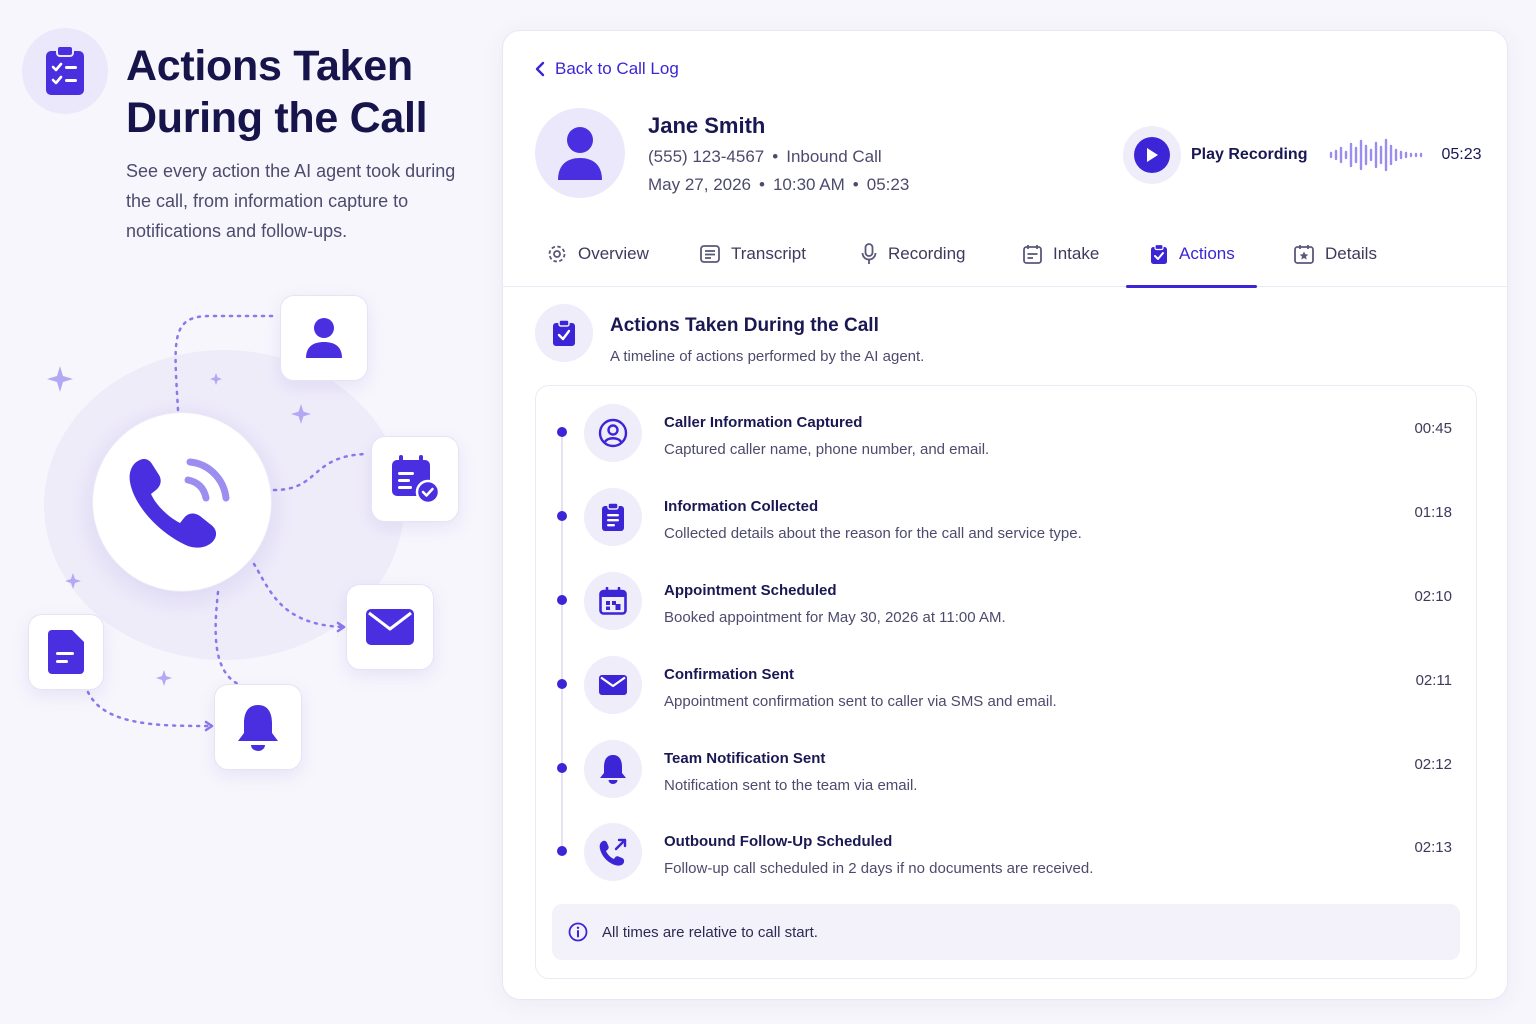 The height and width of the screenshot is (1024, 1536). Describe the element at coordinates (1433, 847) in the screenshot. I see `action-time: 02:13` at that location.